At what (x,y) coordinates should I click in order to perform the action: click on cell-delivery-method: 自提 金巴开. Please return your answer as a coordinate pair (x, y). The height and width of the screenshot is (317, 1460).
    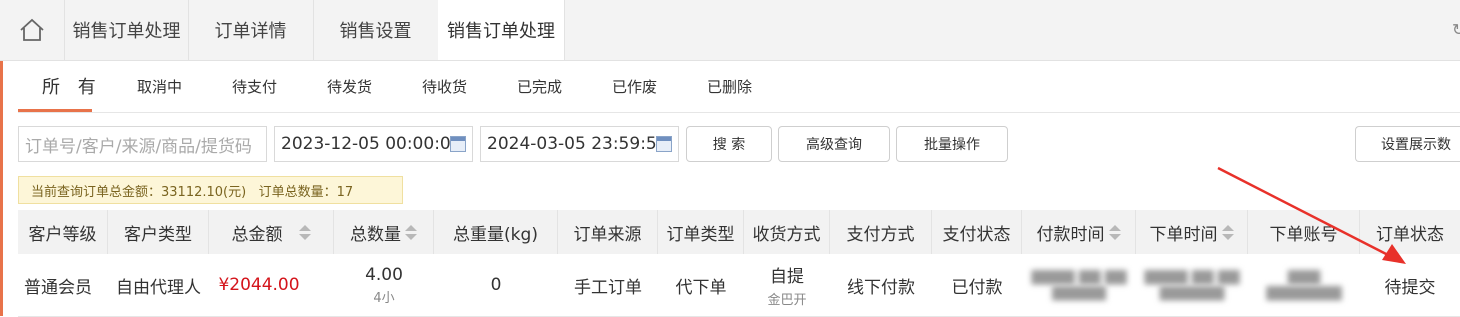
    Looking at the image, I should click on (787, 287).